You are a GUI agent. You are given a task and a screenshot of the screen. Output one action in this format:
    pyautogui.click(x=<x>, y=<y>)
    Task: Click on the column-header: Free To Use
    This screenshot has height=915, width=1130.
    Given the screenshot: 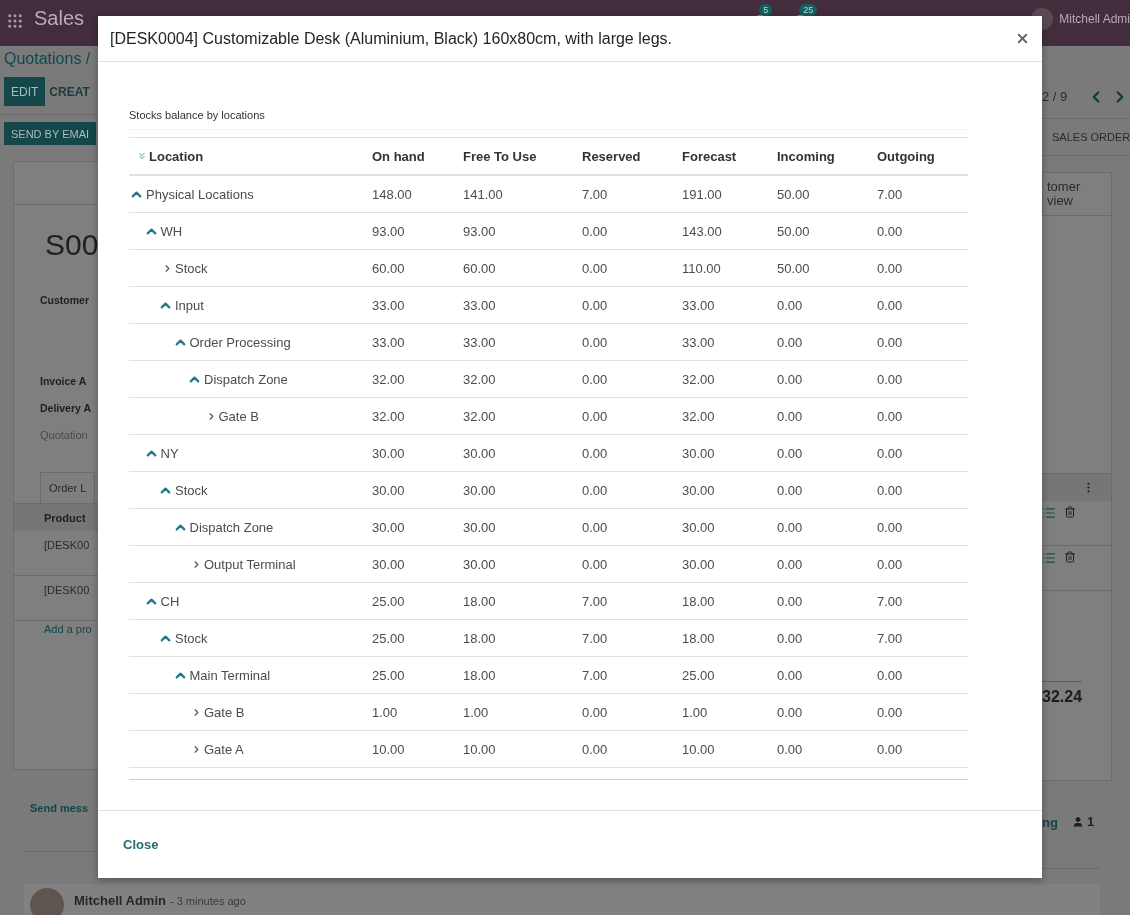 What is the action you would take?
    pyautogui.click(x=500, y=156)
    